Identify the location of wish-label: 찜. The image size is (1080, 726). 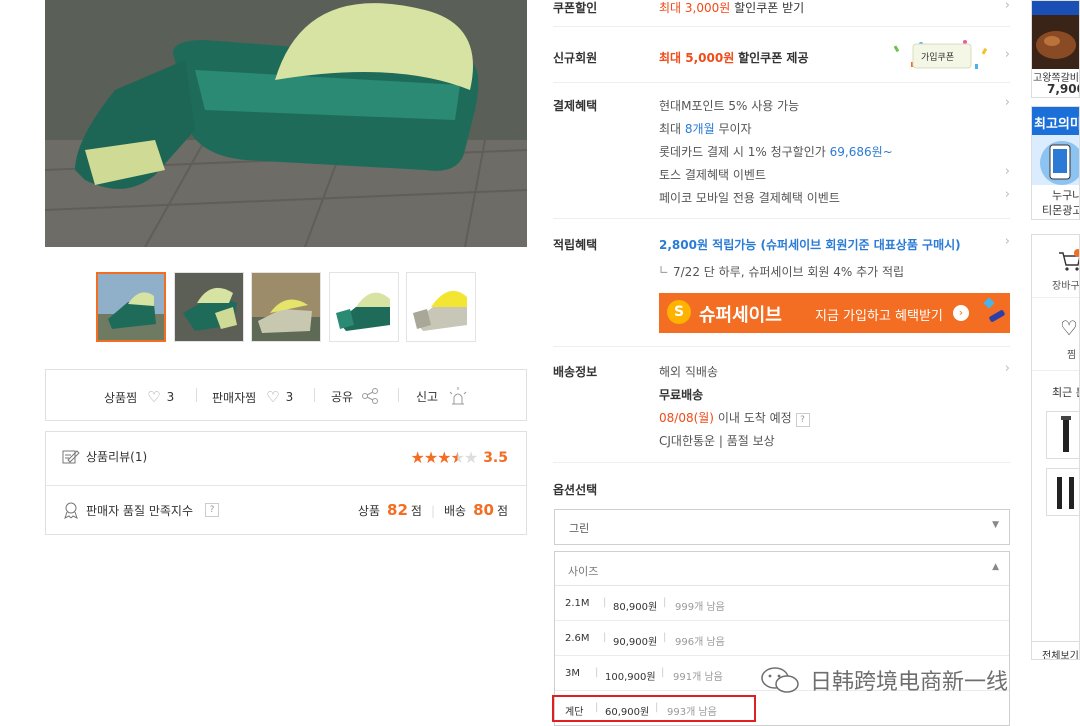
(1072, 355).